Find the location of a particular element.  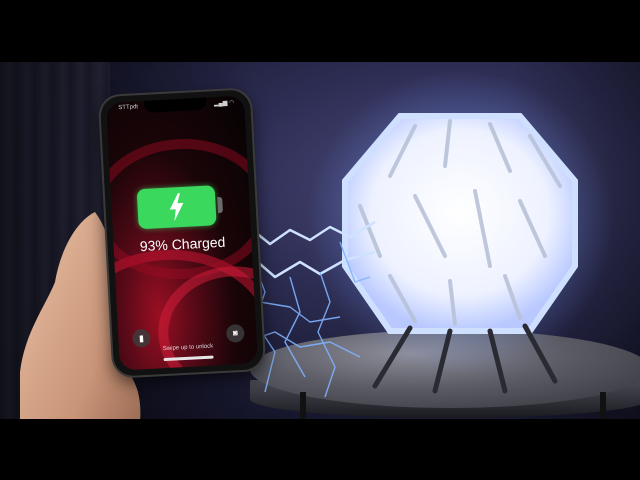

battery-indicator is located at coordinates (176, 207).